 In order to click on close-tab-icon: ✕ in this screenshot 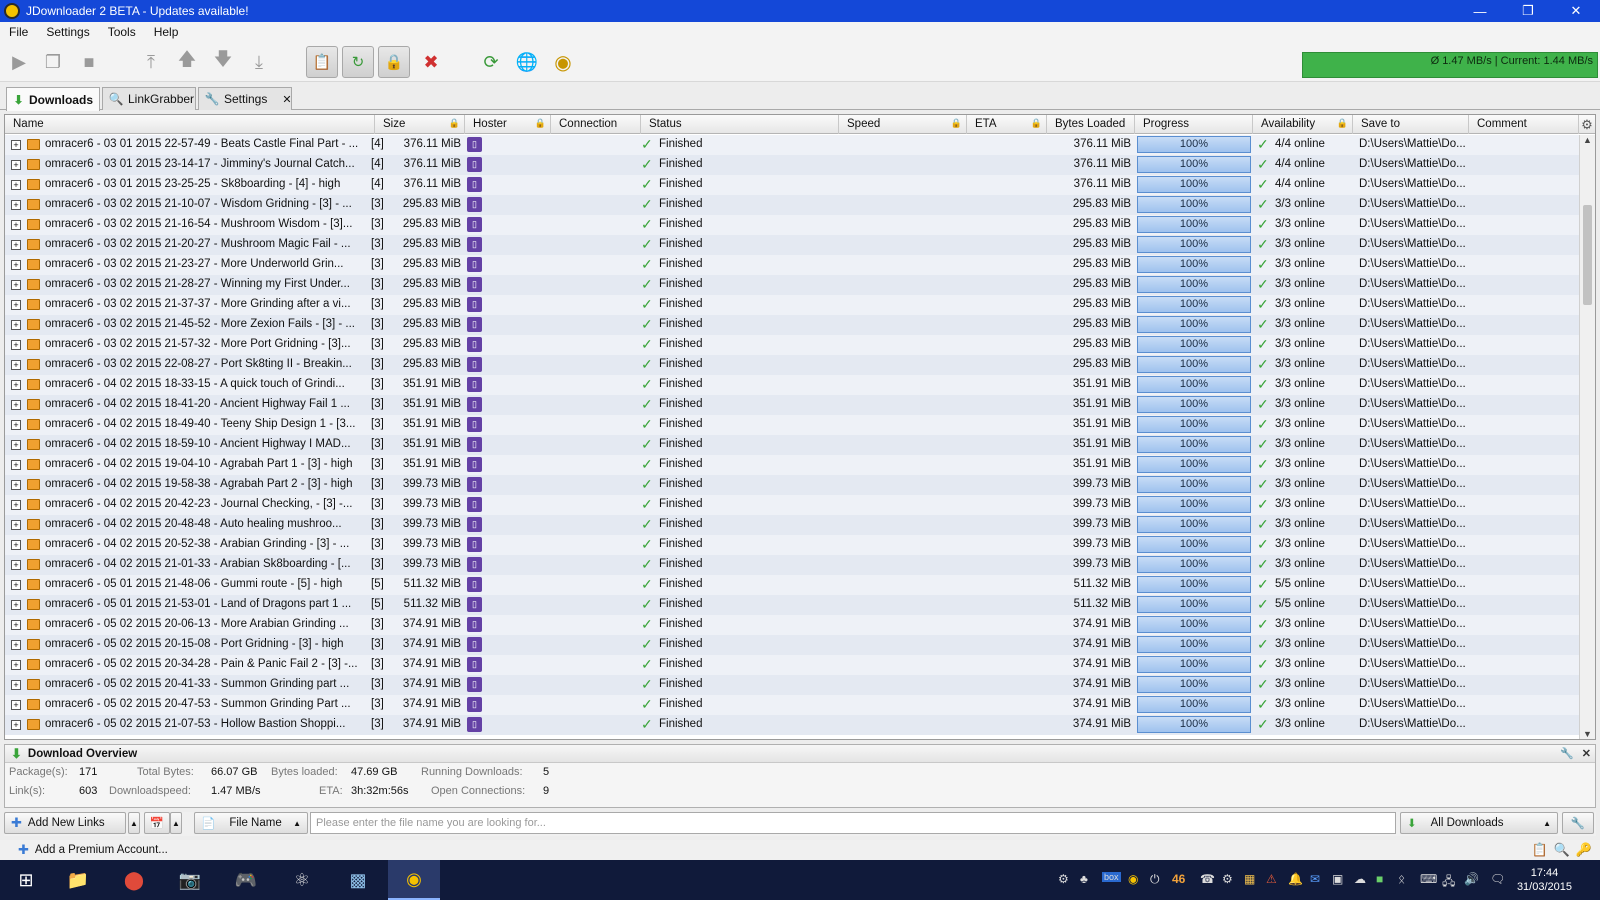, I will do `click(286, 99)`.